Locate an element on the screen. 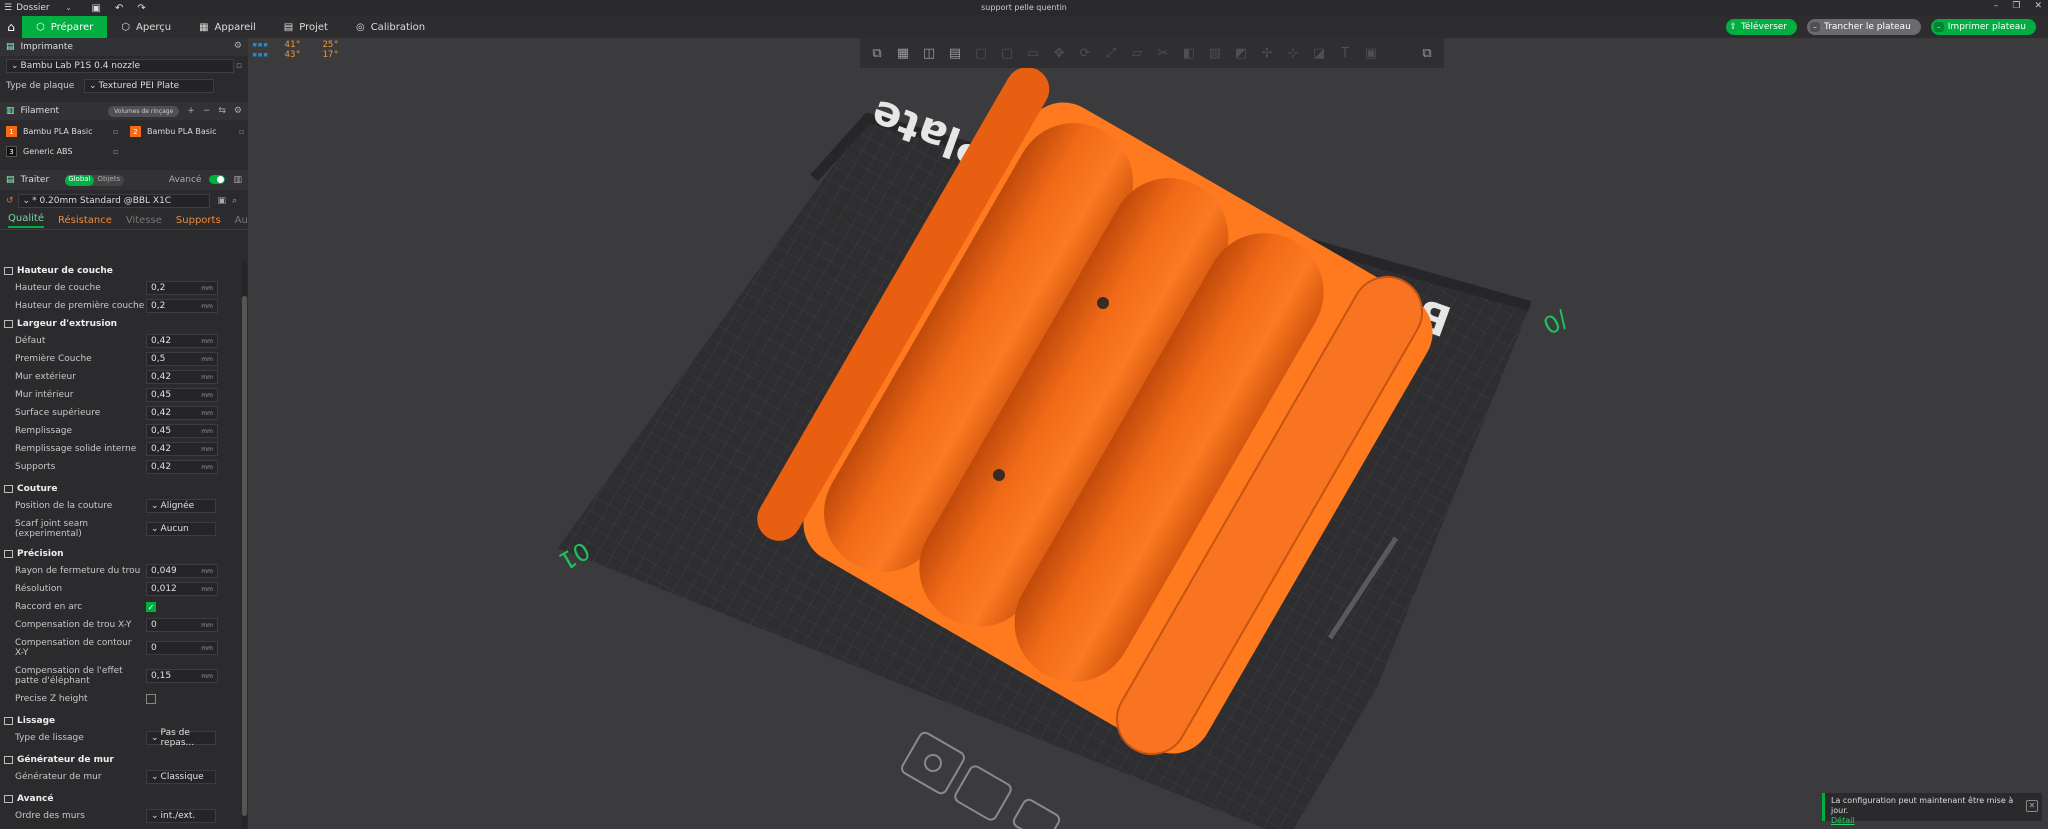  chevron-down-icon: ⌄ is located at coordinates (69, 8).